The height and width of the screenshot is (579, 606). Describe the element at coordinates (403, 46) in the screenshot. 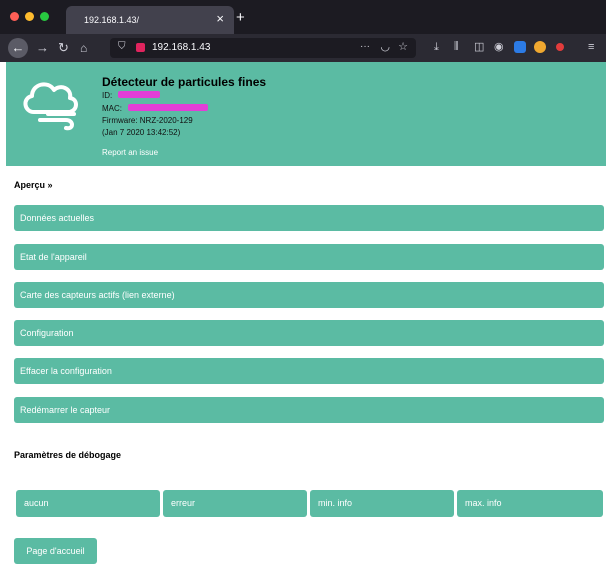

I see `star-icon: ☆` at that location.